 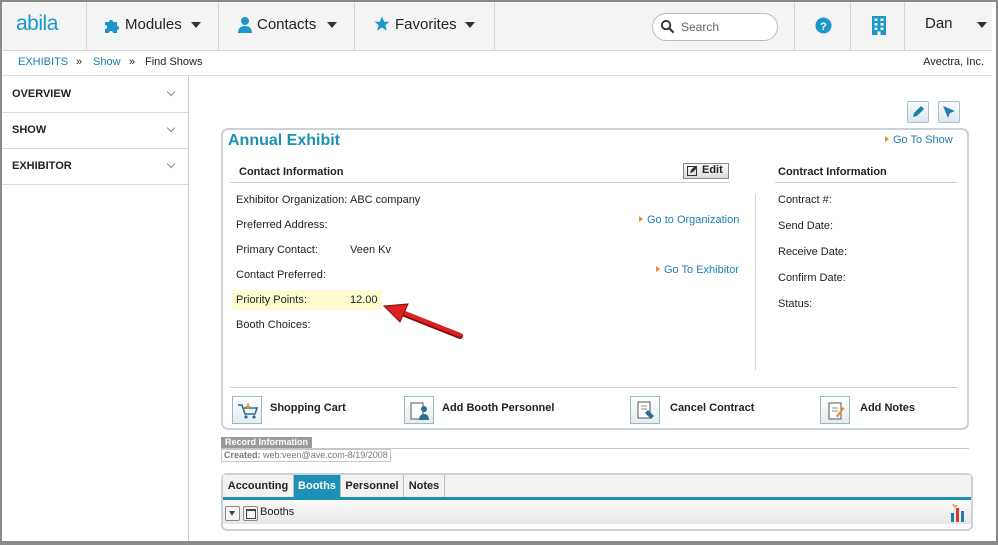 What do you see at coordinates (37, 24) in the screenshot?
I see `abila-logo: abila` at bounding box center [37, 24].